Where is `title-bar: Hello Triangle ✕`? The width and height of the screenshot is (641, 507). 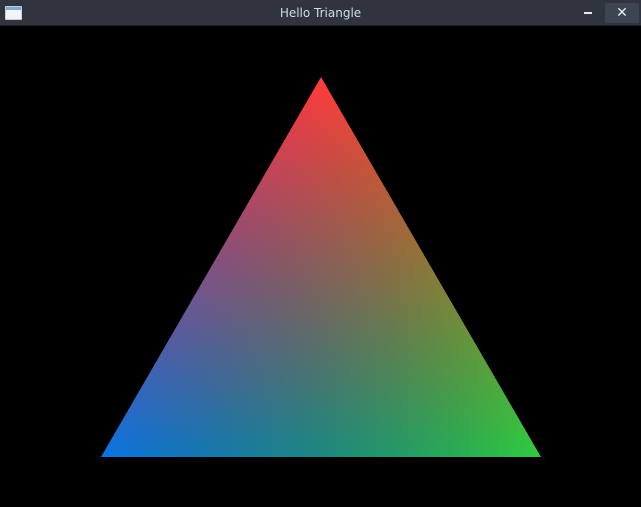 title-bar: Hello Triangle ✕ is located at coordinates (320, 13).